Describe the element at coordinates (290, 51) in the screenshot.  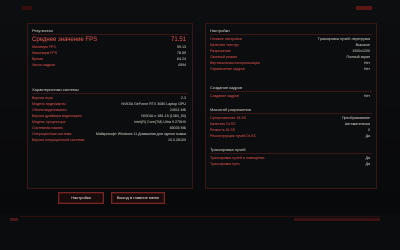
I see `set-row-resolution: Разрешение 1920x1200` at that location.